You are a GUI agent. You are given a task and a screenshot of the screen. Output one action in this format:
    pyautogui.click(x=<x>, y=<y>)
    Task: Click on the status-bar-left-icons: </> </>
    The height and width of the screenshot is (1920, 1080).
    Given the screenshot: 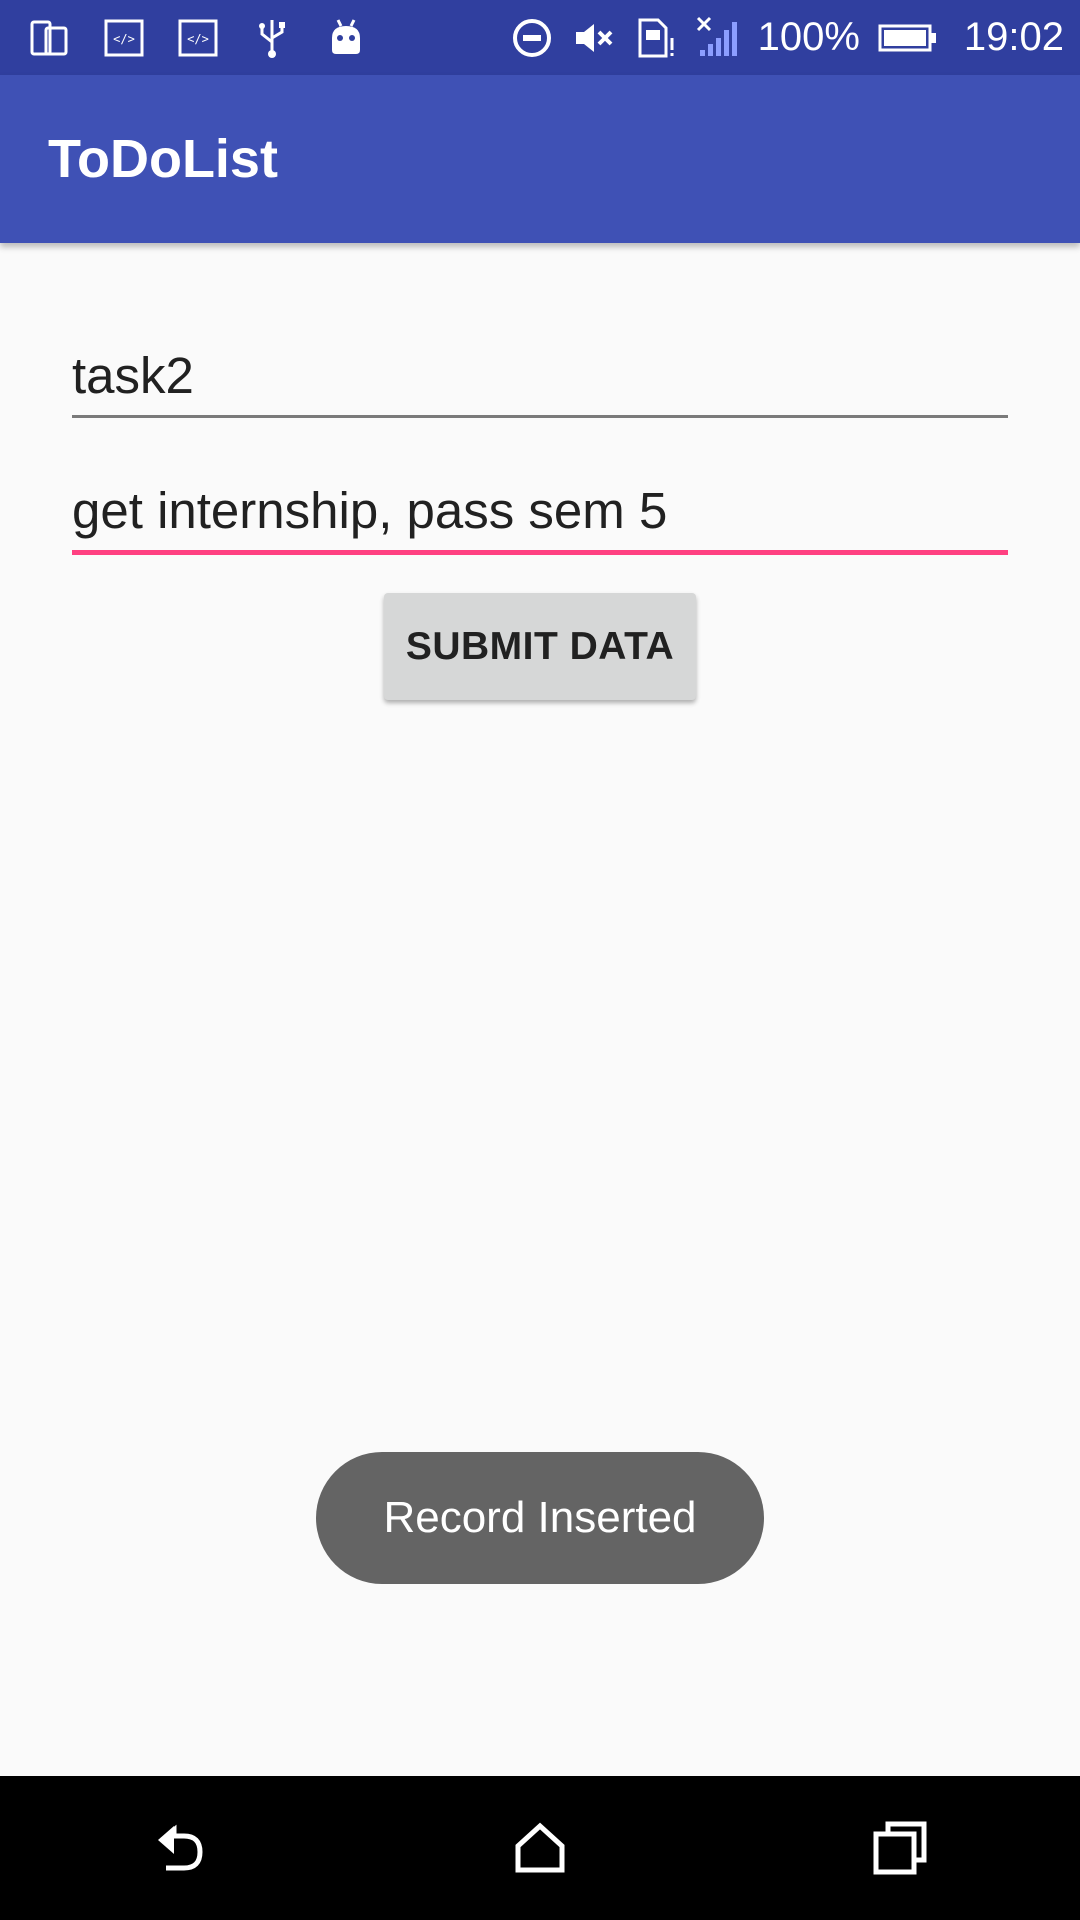 What is the action you would take?
    pyautogui.click(x=184, y=38)
    